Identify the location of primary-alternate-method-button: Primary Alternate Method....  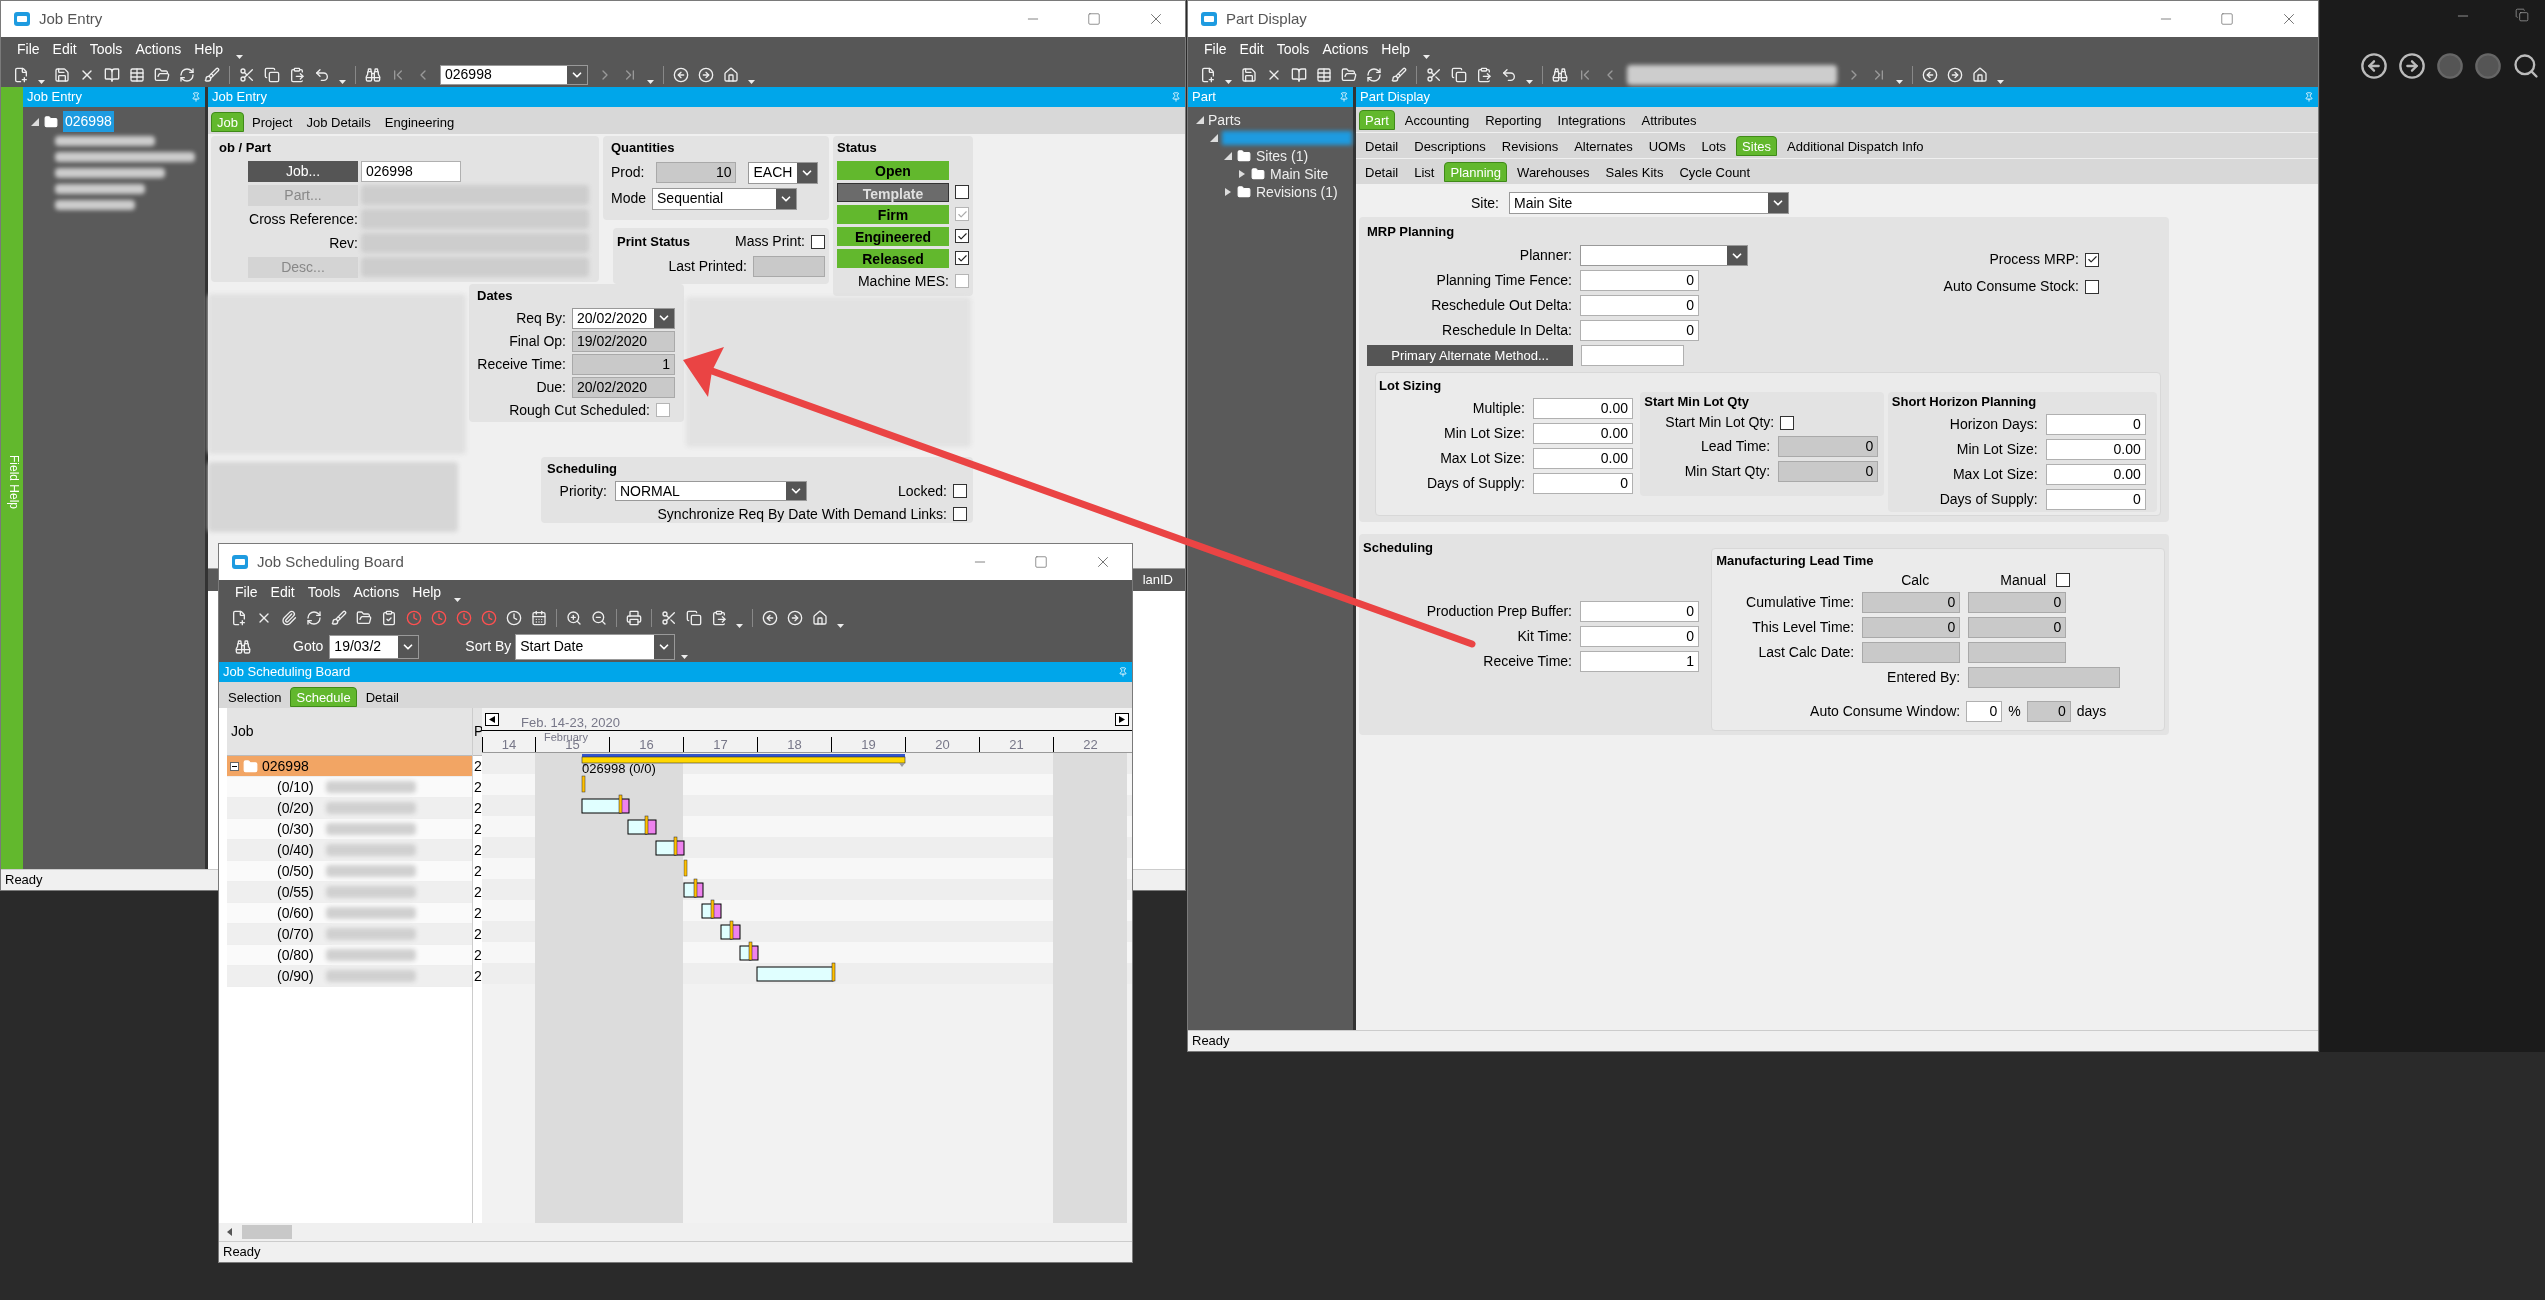
(1470, 355).